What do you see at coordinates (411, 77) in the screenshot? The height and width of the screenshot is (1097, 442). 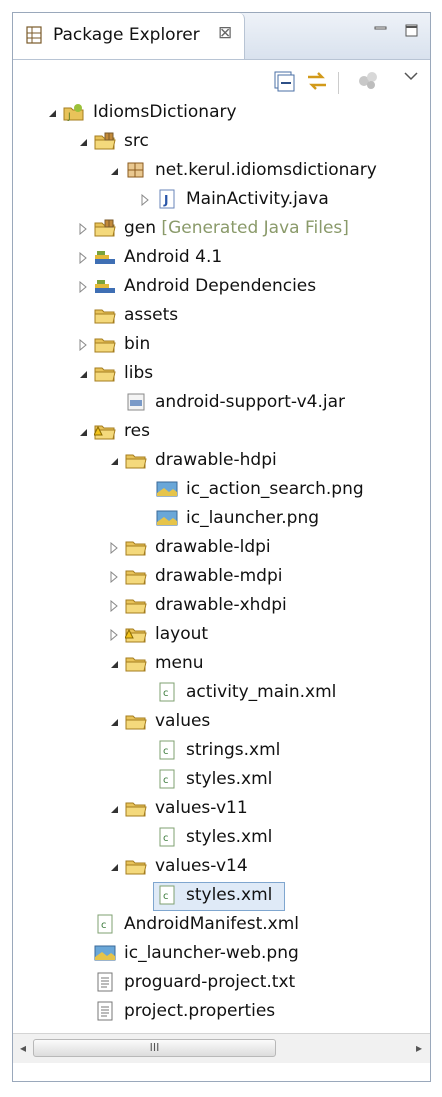 I see `view-menu-icon` at bounding box center [411, 77].